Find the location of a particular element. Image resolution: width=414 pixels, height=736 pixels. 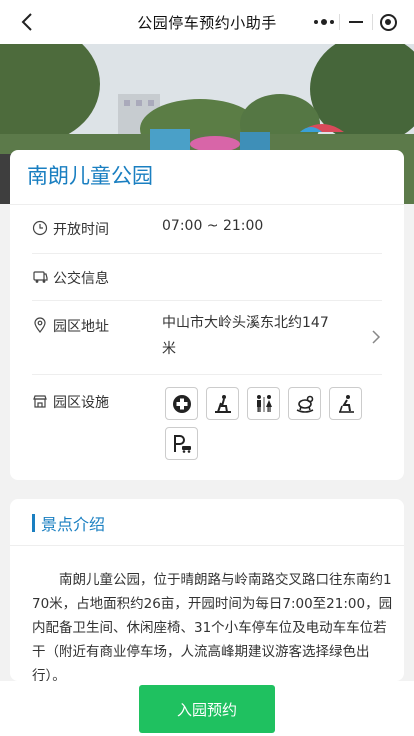

close-button is located at coordinates (388, 22).